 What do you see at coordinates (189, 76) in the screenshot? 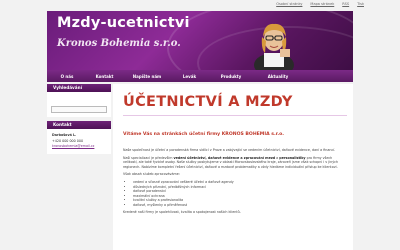
I see `nav-item-levak: Levák` at bounding box center [189, 76].